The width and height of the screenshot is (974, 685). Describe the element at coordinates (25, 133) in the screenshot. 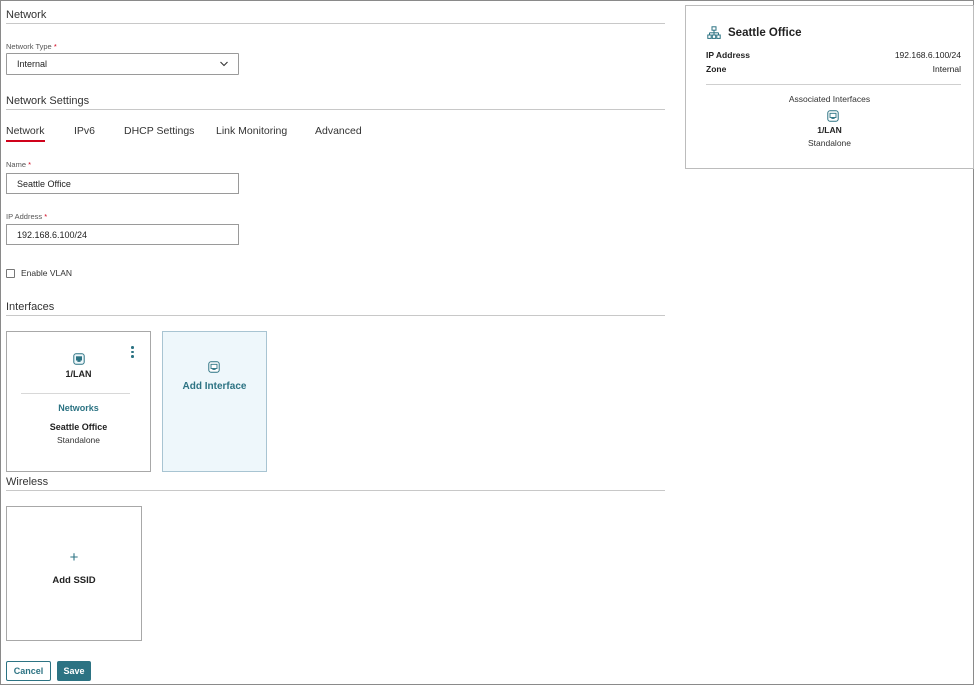

I see `tab-network: Network` at that location.